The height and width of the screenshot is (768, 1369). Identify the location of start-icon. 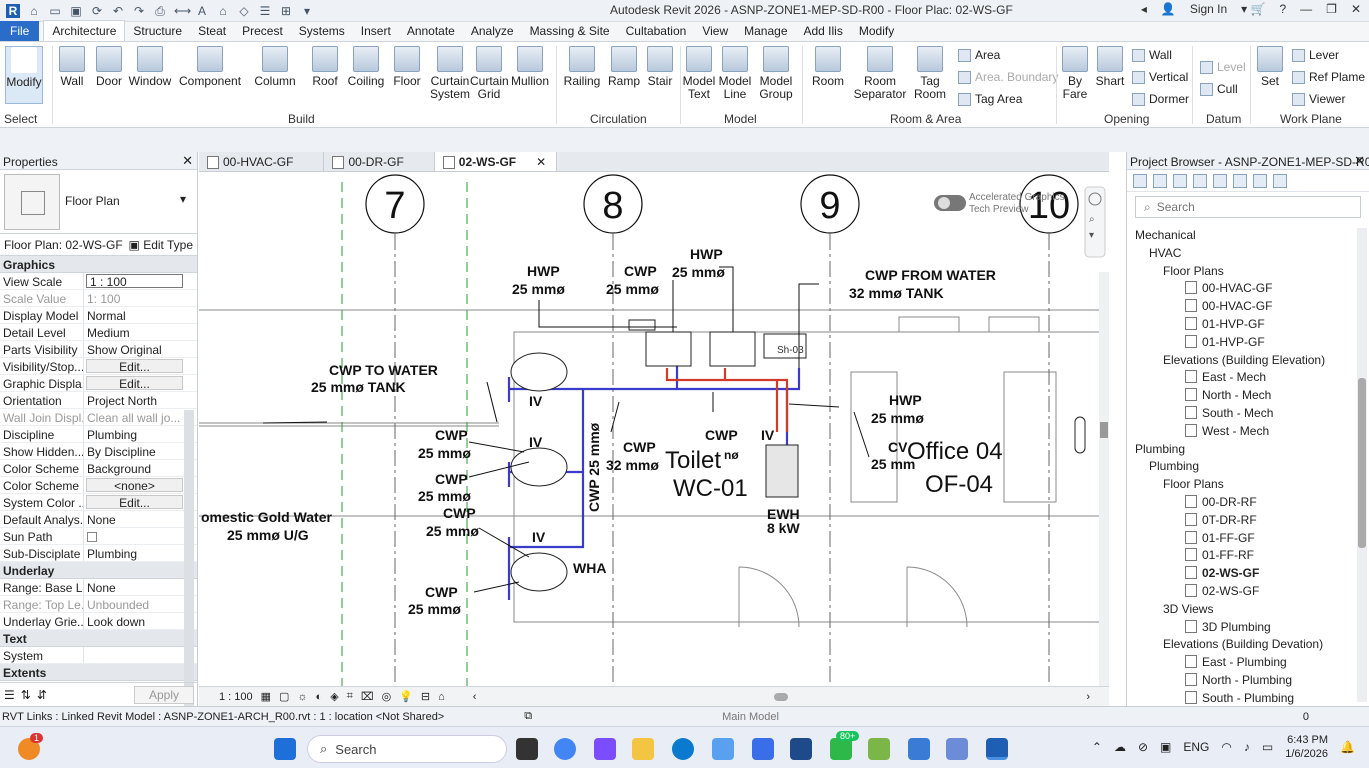
(285, 749).